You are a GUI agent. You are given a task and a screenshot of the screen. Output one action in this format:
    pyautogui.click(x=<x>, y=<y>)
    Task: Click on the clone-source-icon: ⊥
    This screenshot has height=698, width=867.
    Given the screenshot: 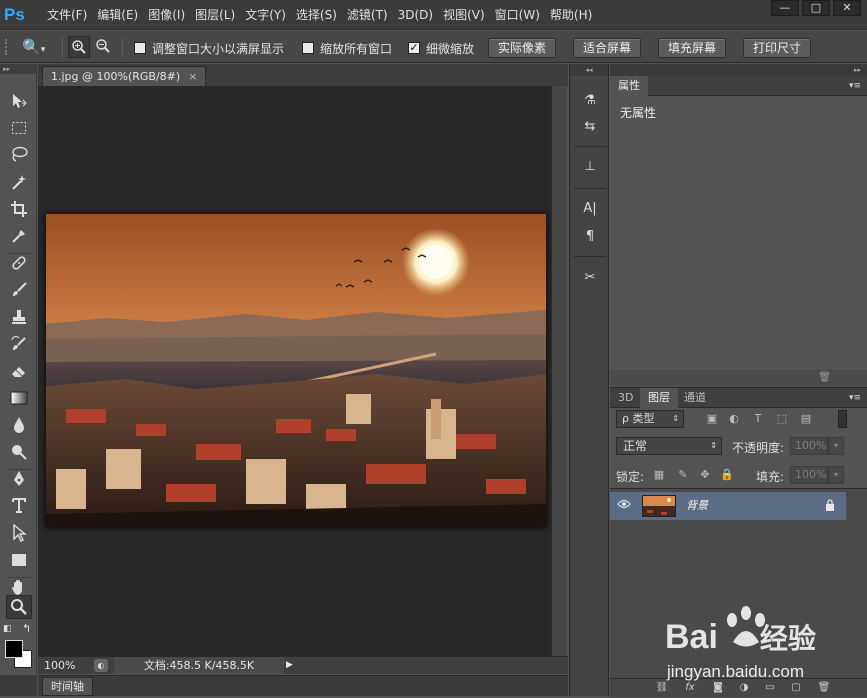 What is the action you would take?
    pyautogui.click(x=590, y=167)
    